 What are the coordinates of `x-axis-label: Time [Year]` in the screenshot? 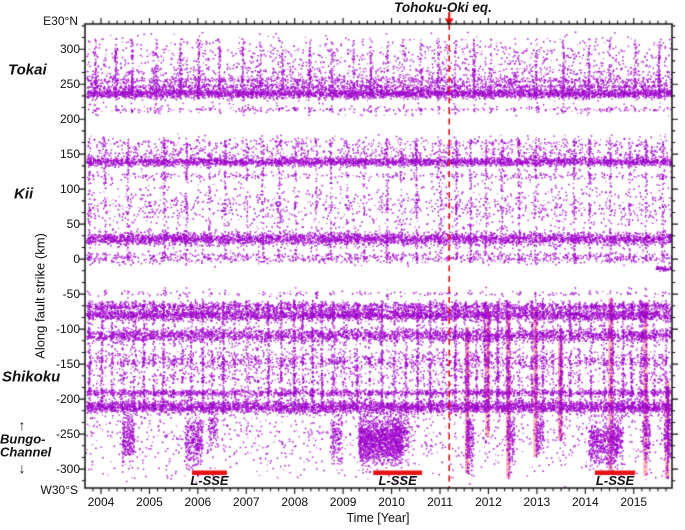 It's located at (378, 518).